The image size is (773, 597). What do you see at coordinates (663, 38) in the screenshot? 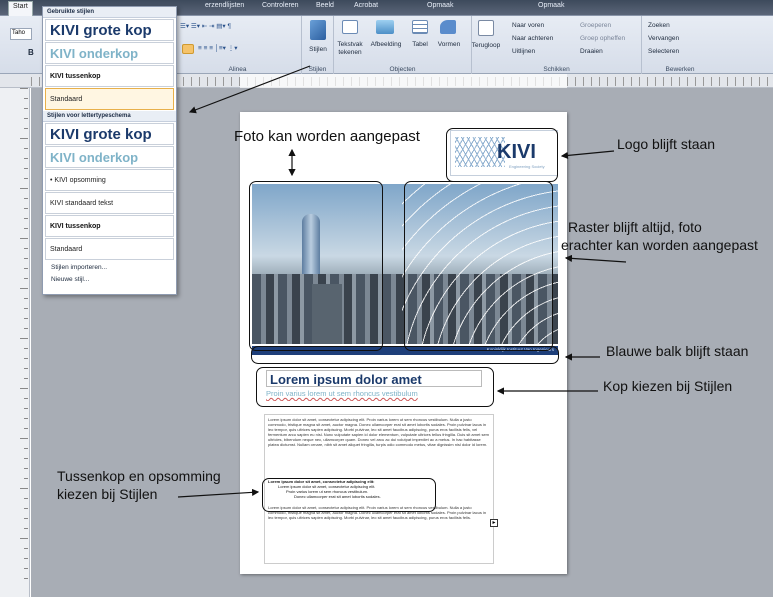
I see `vervangen-button: Vervangen` at bounding box center [663, 38].